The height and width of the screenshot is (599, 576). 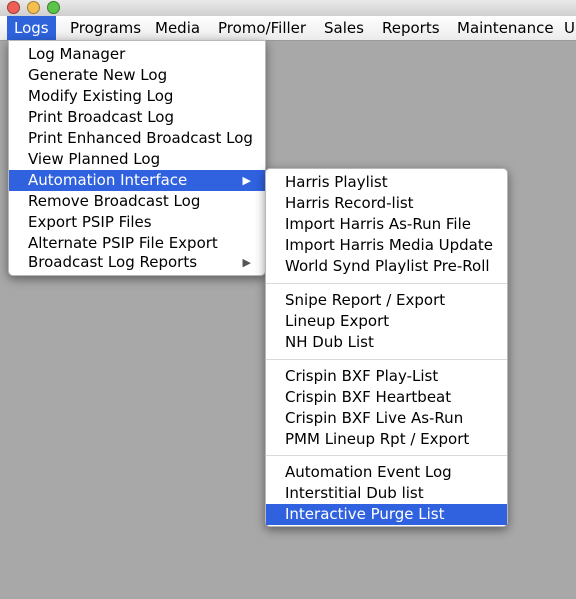 What do you see at coordinates (368, 397) in the screenshot?
I see `menu-item-label: Crispin BXF Heartbeat` at bounding box center [368, 397].